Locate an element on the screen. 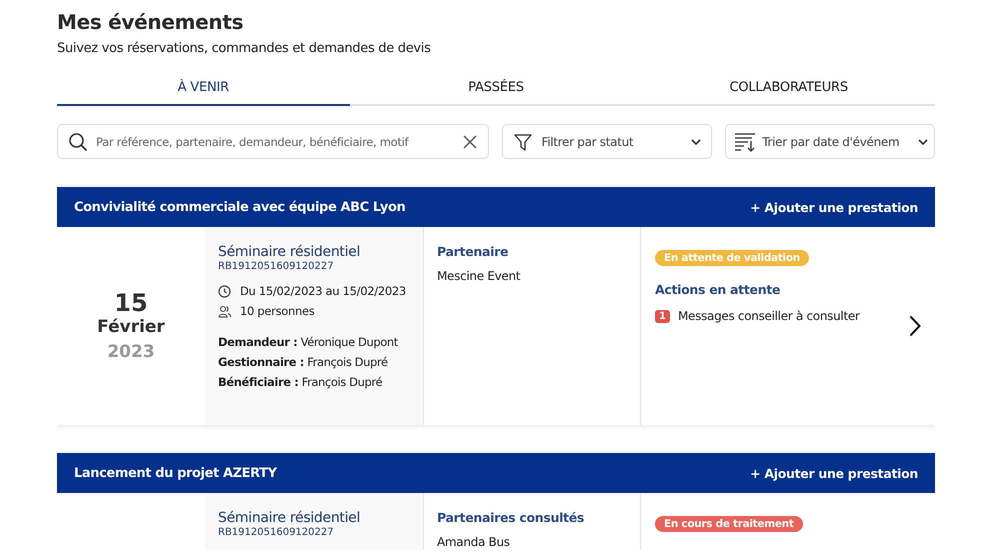 The height and width of the screenshot is (558, 1000). sort-dropdown: Trier par date d'événem is located at coordinates (830, 141).